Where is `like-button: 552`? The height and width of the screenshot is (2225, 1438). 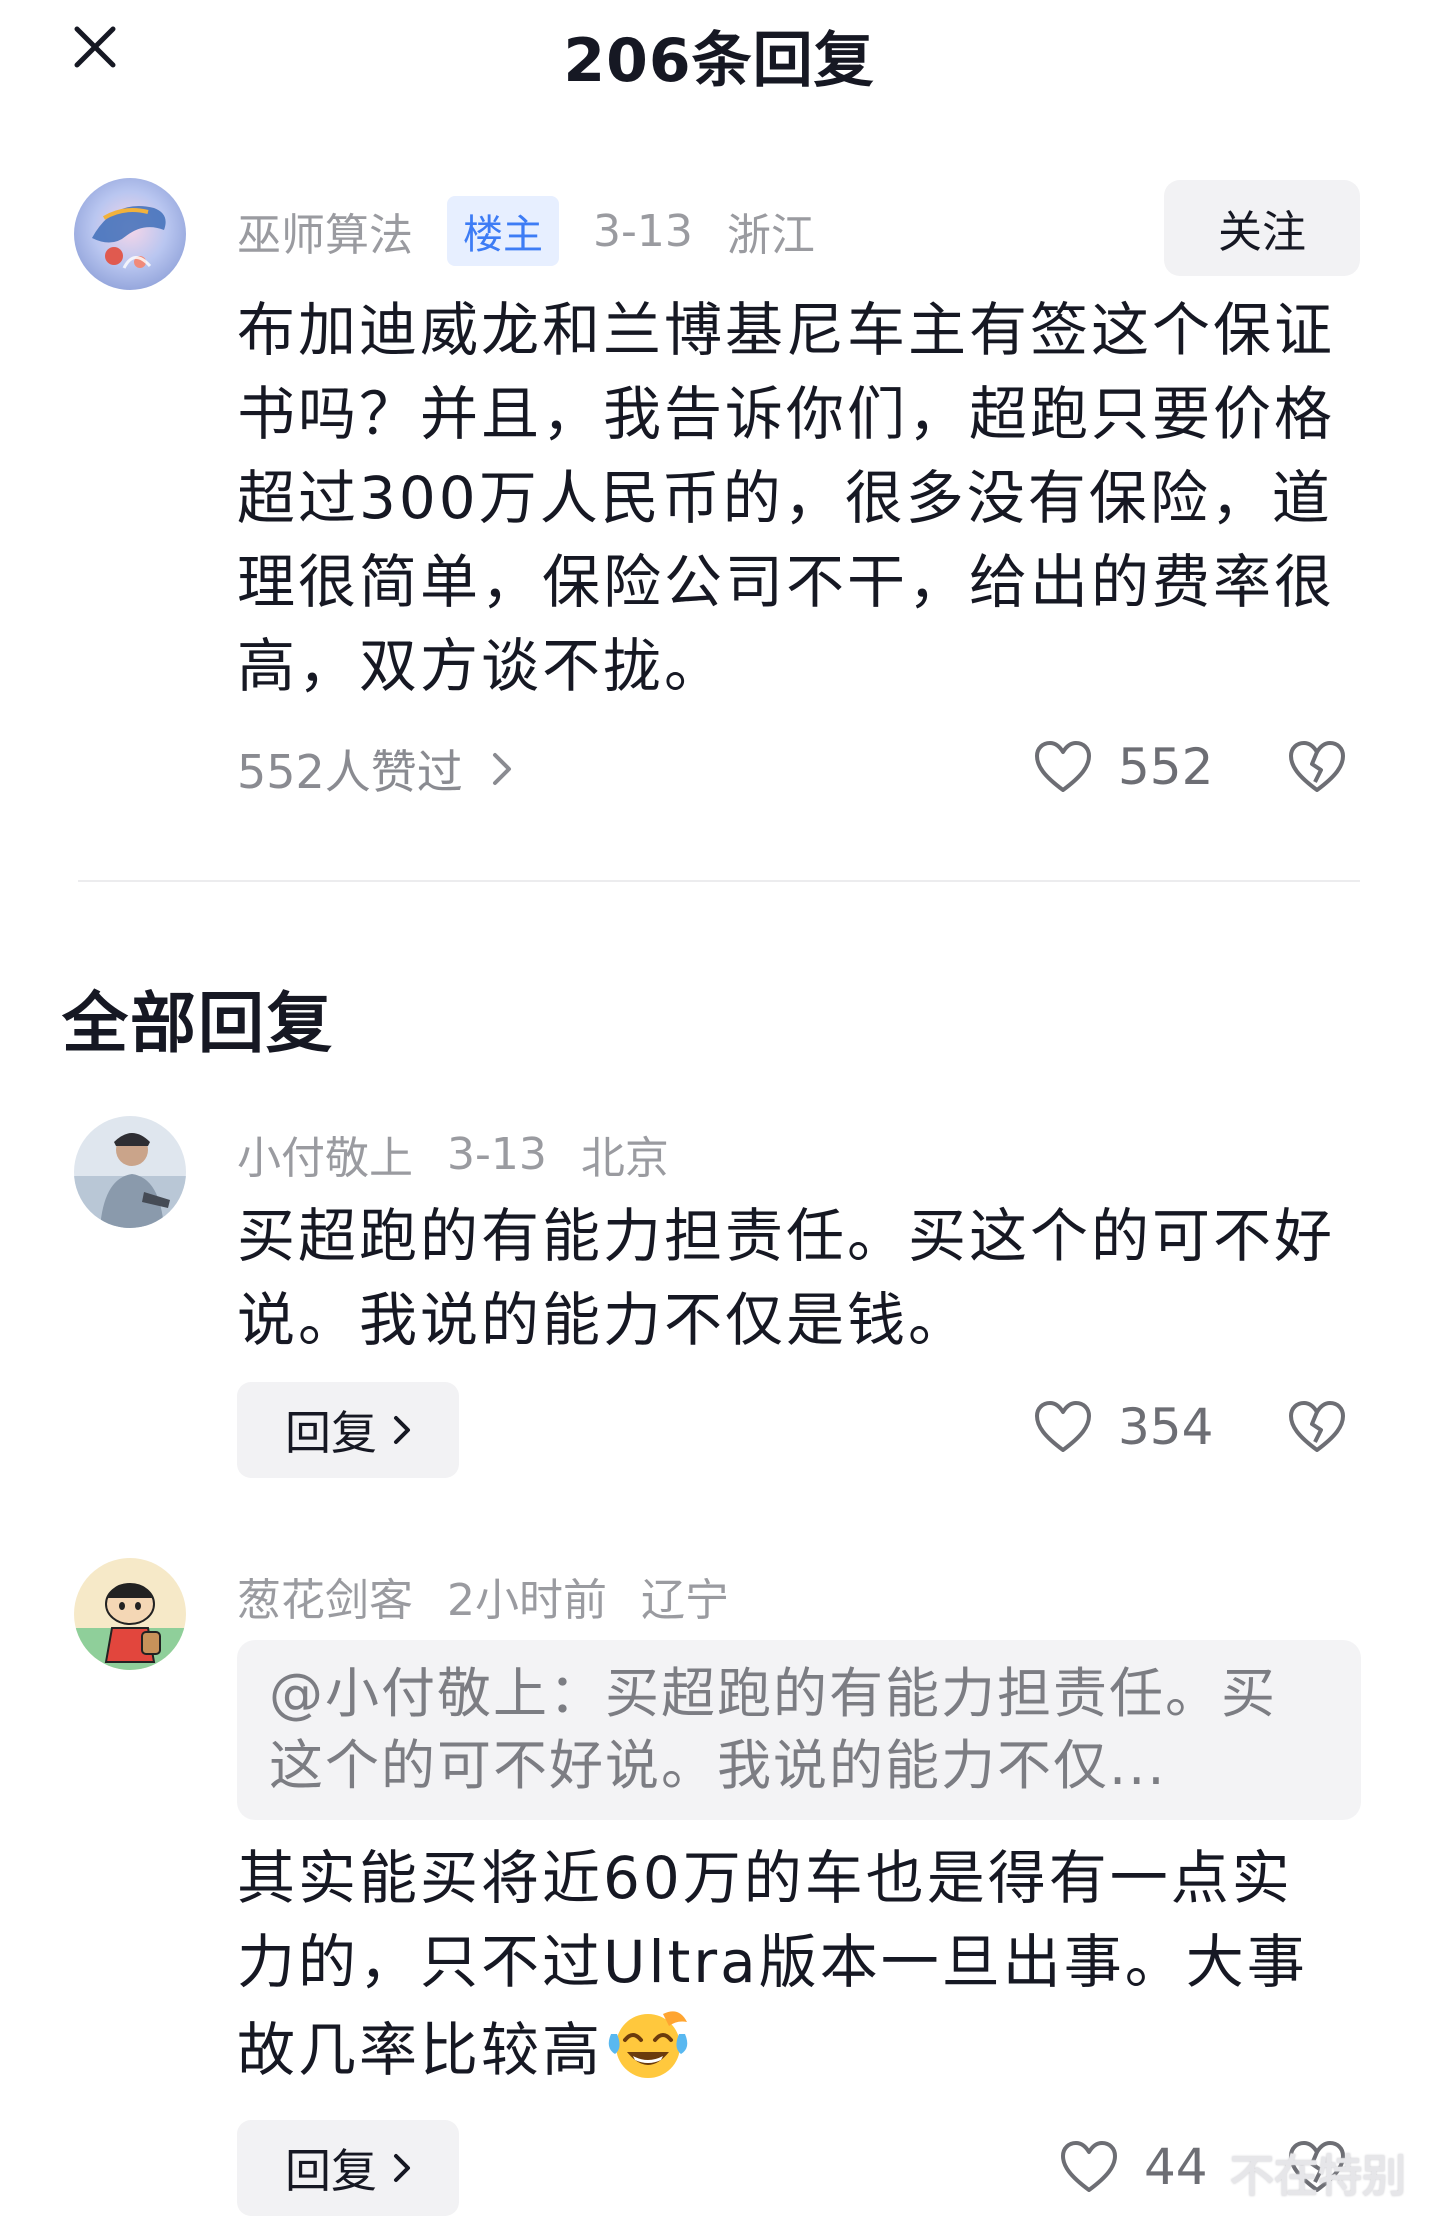
like-button: 552 is located at coordinates (1123, 767).